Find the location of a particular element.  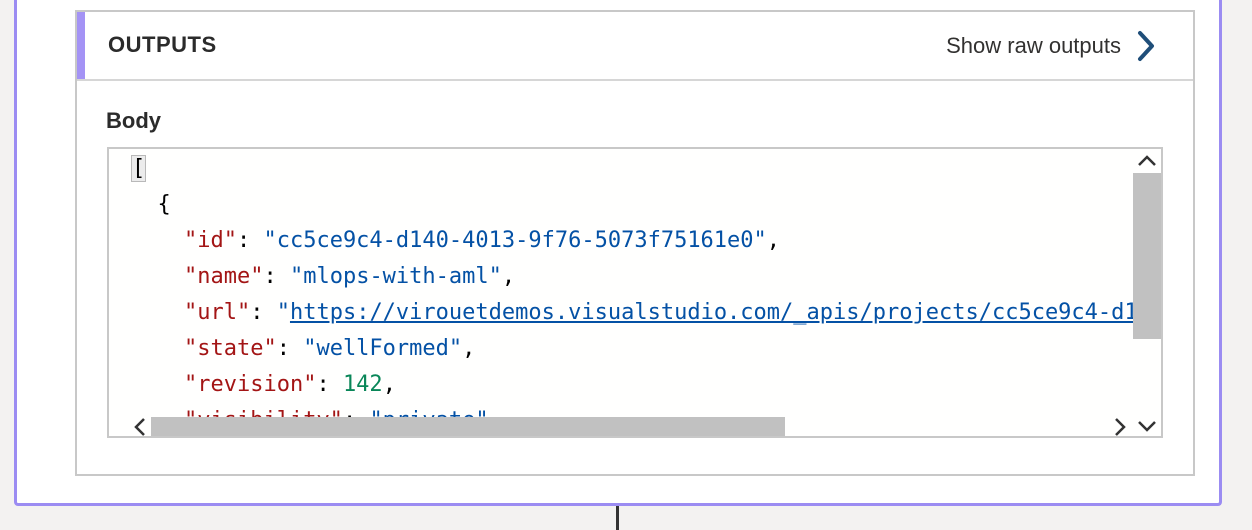

outputs-title: OUTPUTS is located at coordinates (162, 44).